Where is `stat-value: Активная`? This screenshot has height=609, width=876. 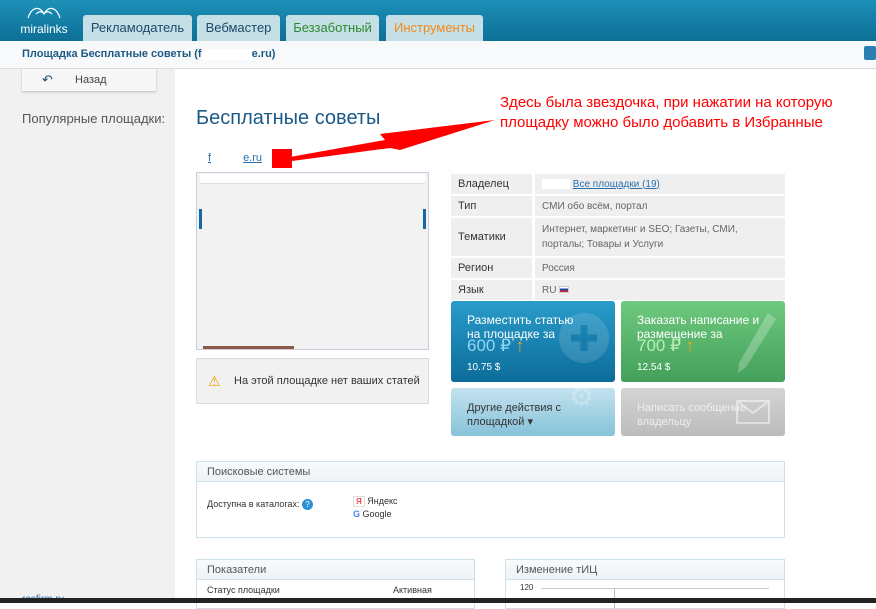 stat-value: Активная is located at coordinates (412, 590).